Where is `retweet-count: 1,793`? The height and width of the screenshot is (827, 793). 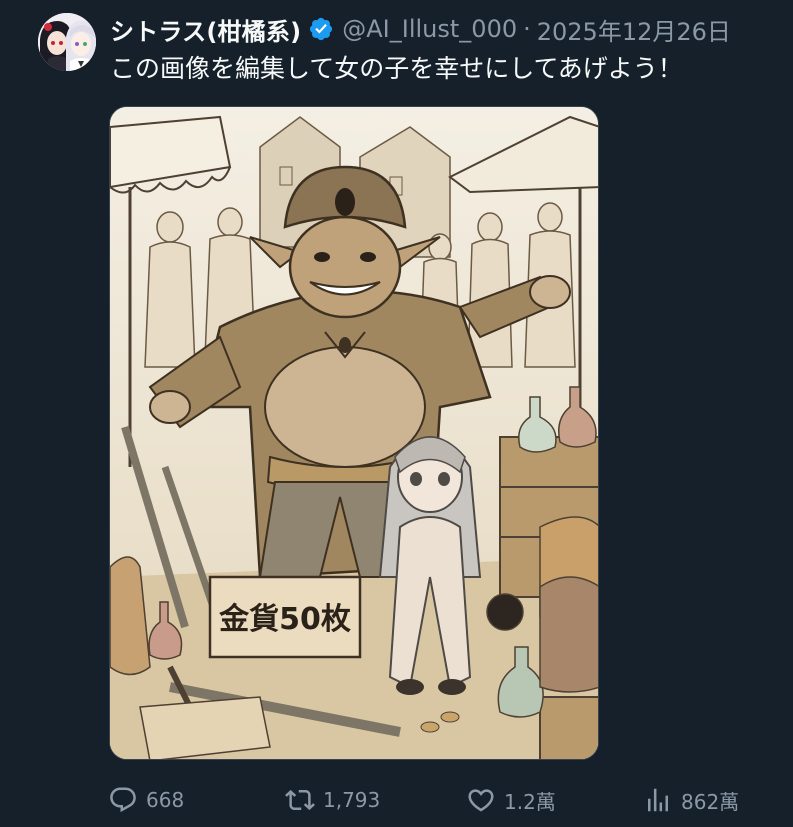
retweet-count: 1,793 is located at coordinates (352, 800).